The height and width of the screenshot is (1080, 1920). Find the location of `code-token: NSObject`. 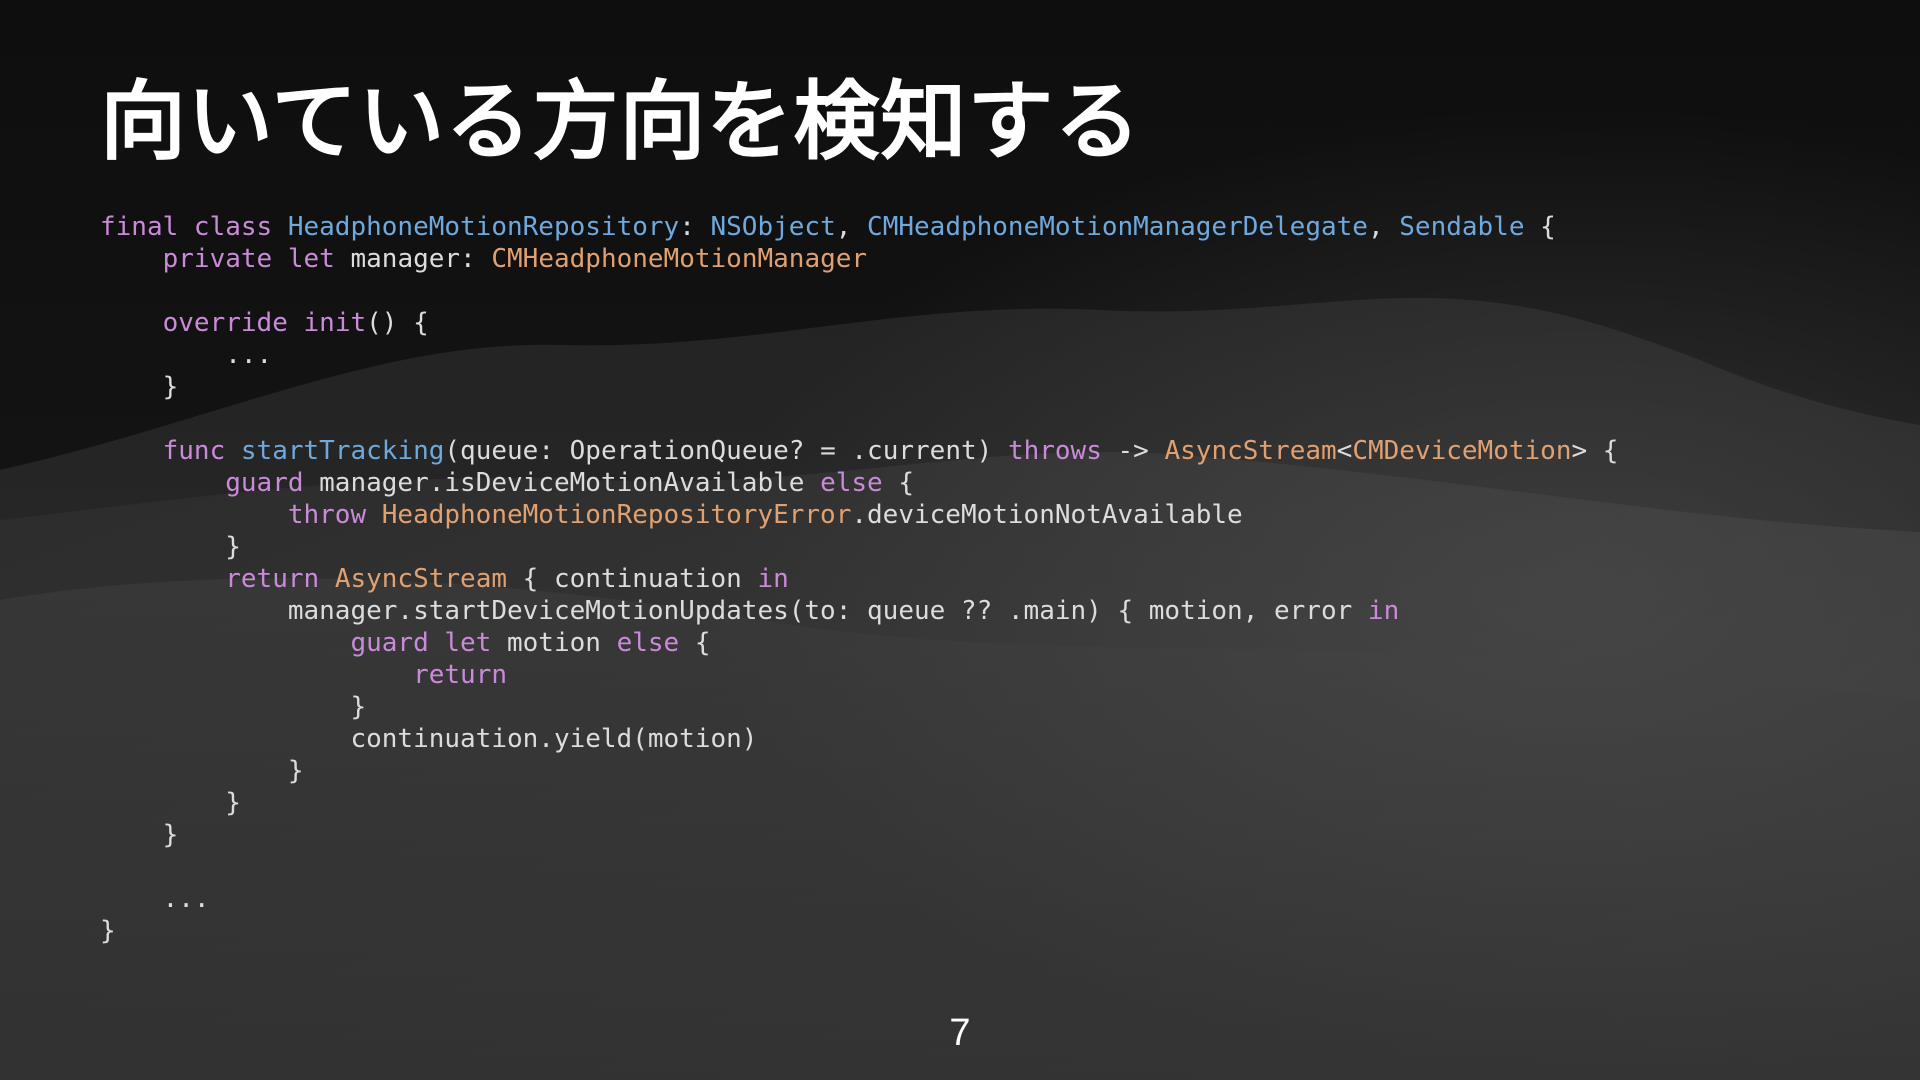

code-token: NSObject is located at coordinates (773, 227).